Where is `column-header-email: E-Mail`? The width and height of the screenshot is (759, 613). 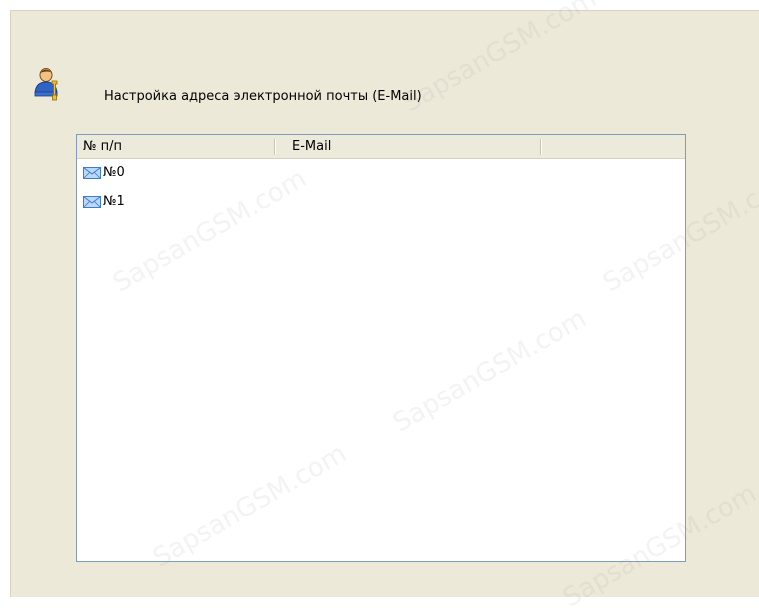
column-header-email: E-Mail is located at coordinates (311, 146).